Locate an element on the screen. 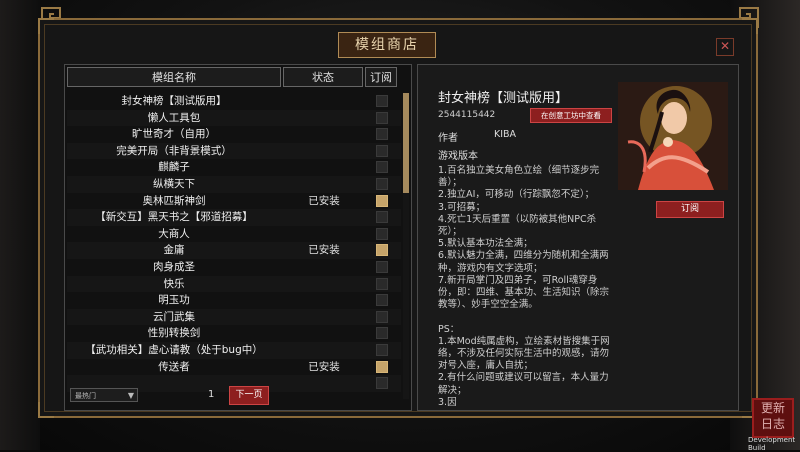  update-log-button: 更新 日志 is located at coordinates (773, 418).